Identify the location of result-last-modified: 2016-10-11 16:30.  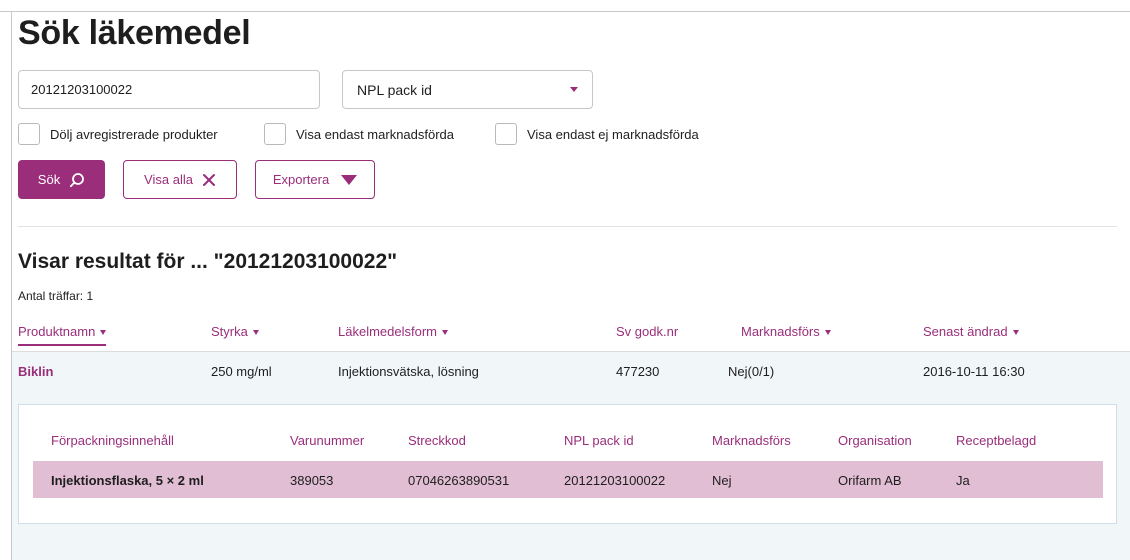
(974, 371).